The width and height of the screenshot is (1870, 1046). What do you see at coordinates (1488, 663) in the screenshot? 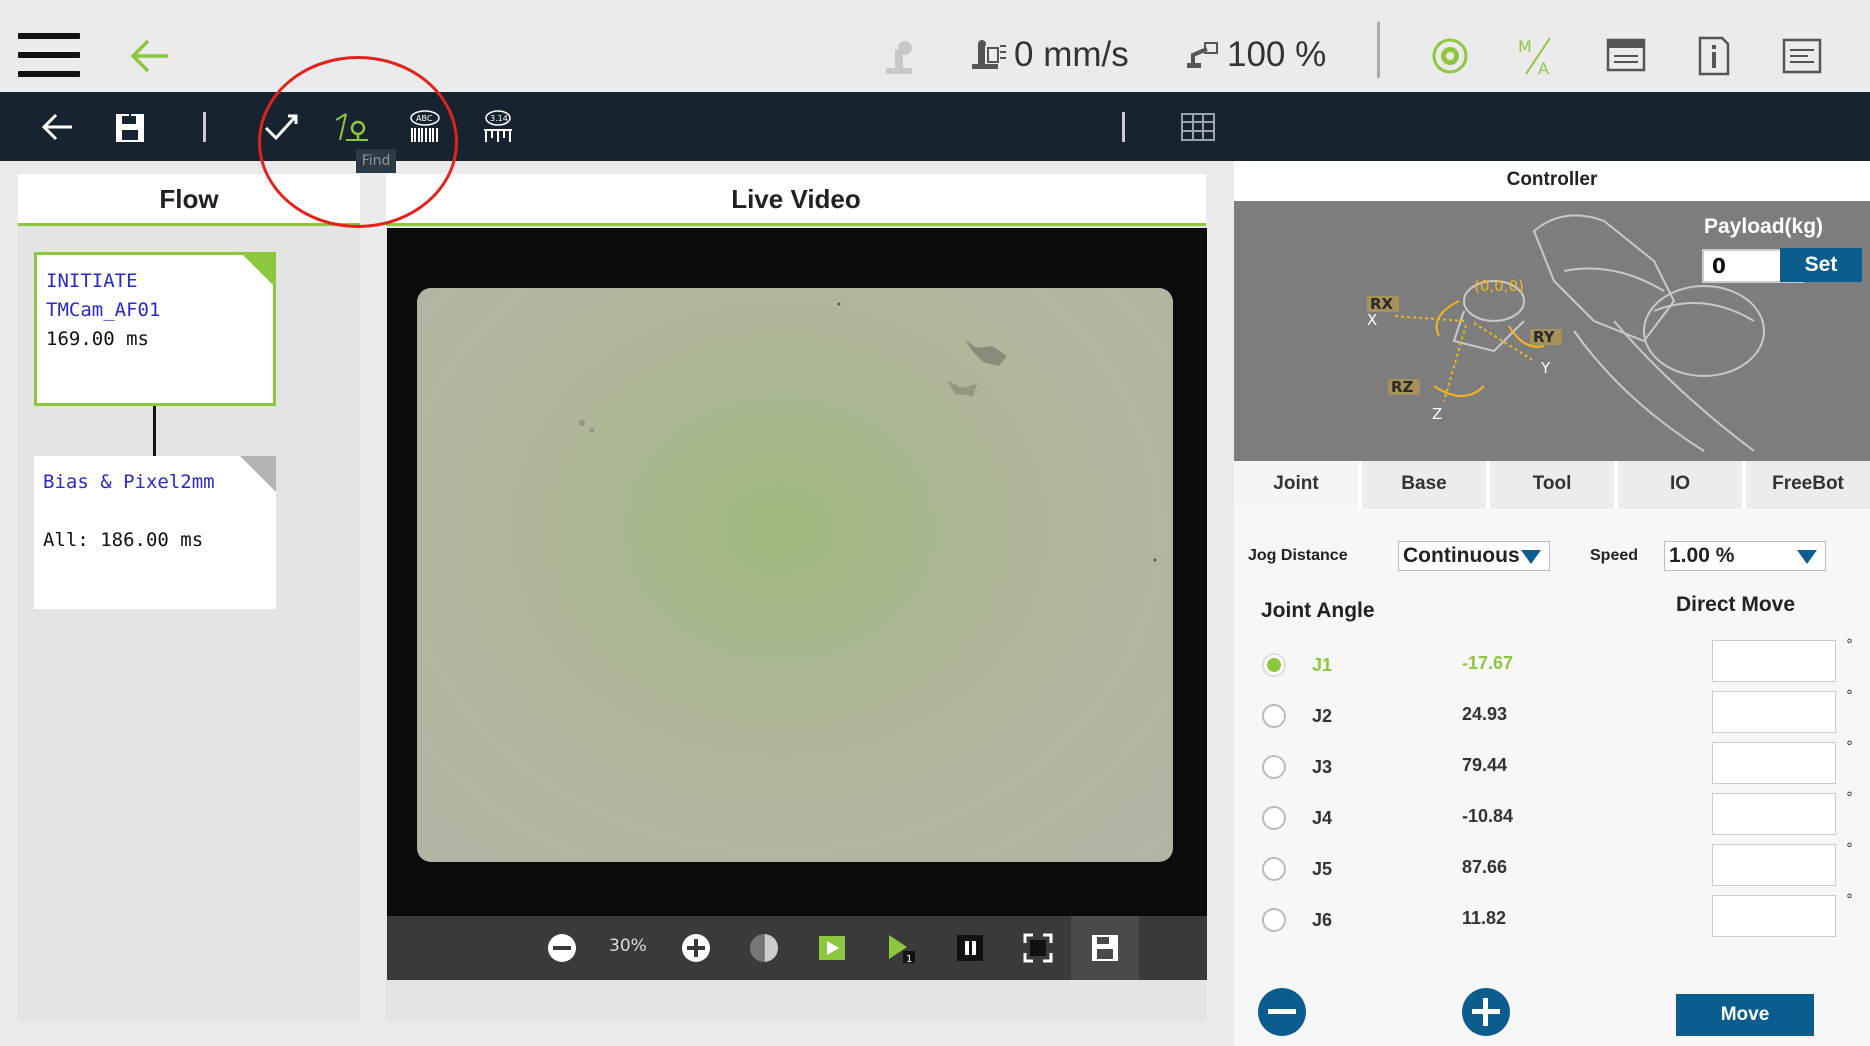
I see `joint-value: -17.67` at bounding box center [1488, 663].